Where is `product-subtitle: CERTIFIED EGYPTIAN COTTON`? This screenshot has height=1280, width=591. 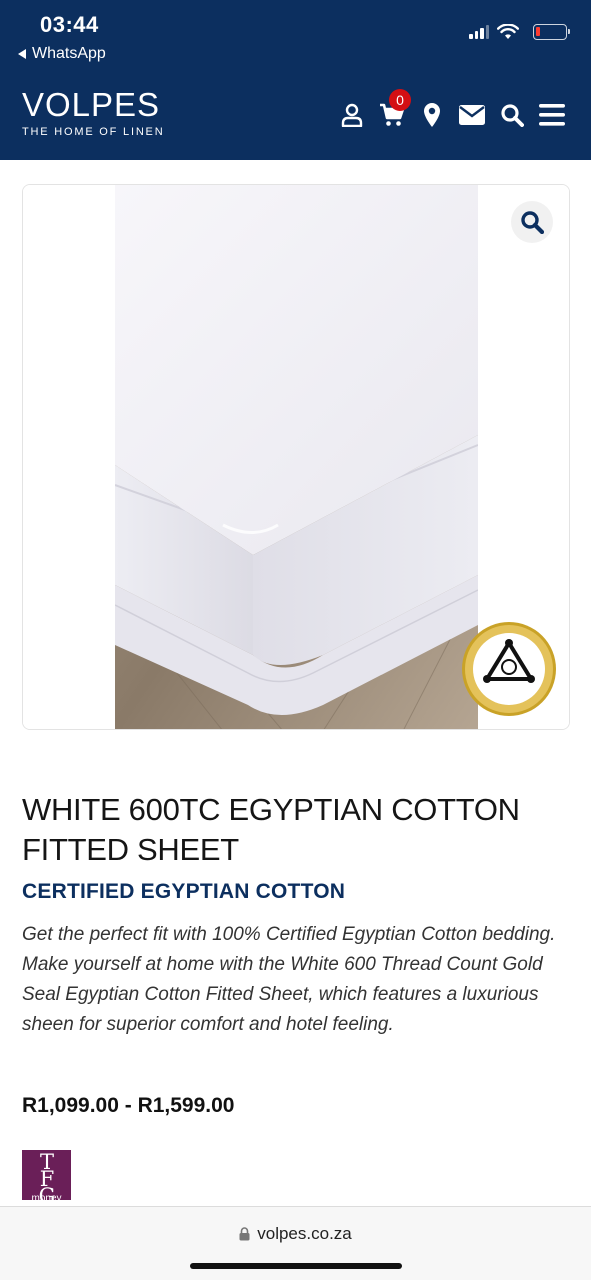
product-subtitle: CERTIFIED EGYPTIAN COTTON is located at coordinates (184, 891).